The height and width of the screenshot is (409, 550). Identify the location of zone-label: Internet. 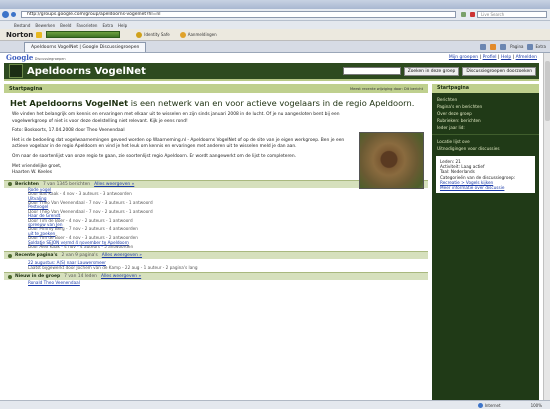
(492, 405).